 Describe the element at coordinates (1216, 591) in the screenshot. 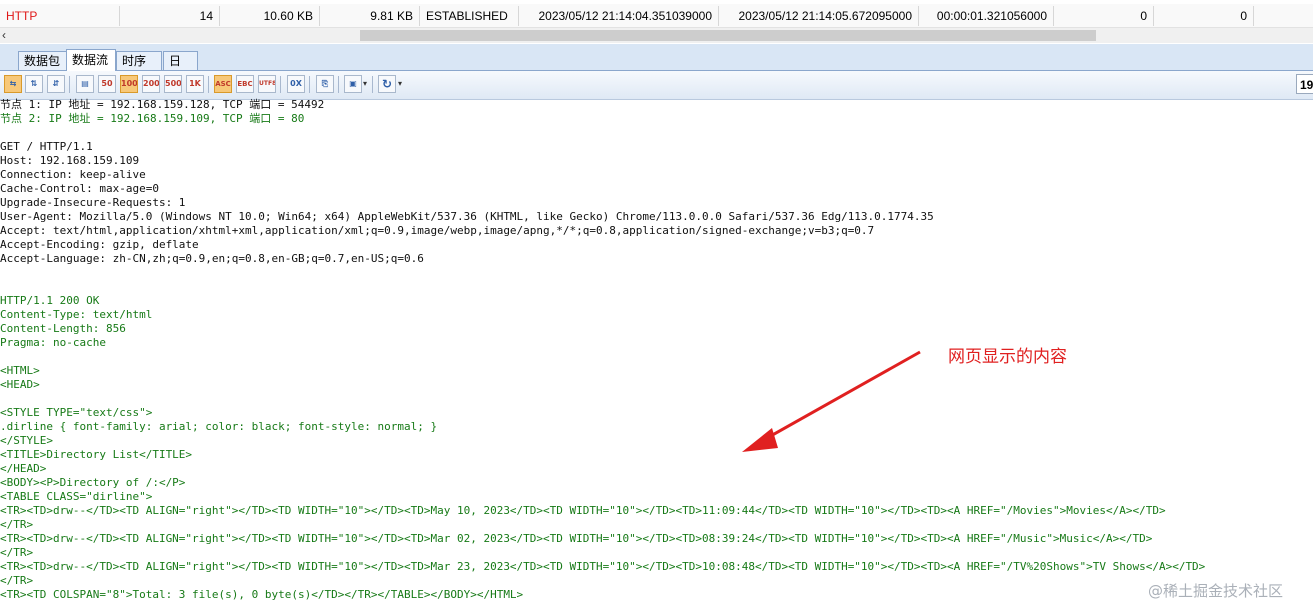

I see `watermark: @稀土掘金技术社区` at that location.